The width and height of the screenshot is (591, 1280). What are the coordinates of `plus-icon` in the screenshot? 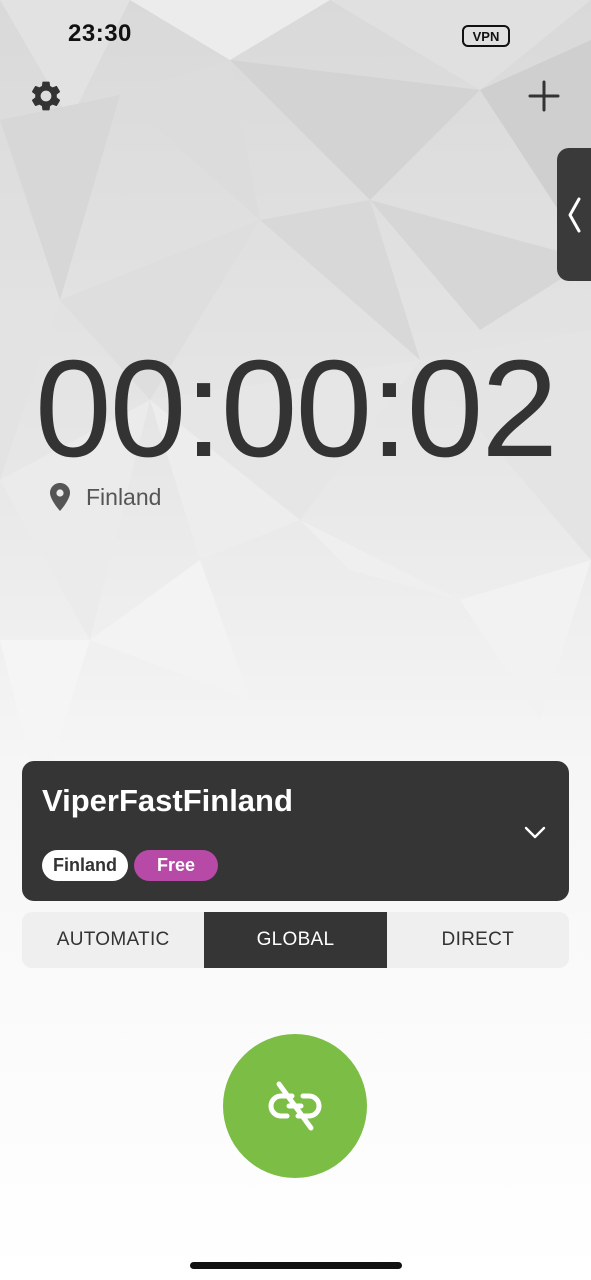 It's located at (544, 96).